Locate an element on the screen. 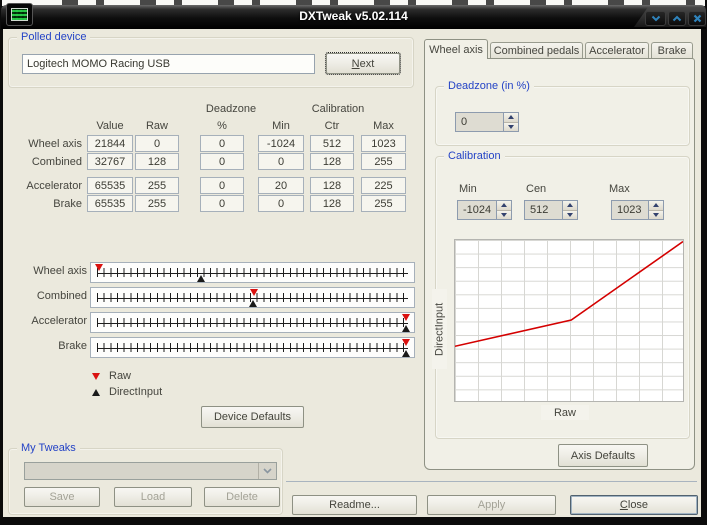 This screenshot has width=707, height=525. axis-defaults-button: Axis Defaults is located at coordinates (603, 455).